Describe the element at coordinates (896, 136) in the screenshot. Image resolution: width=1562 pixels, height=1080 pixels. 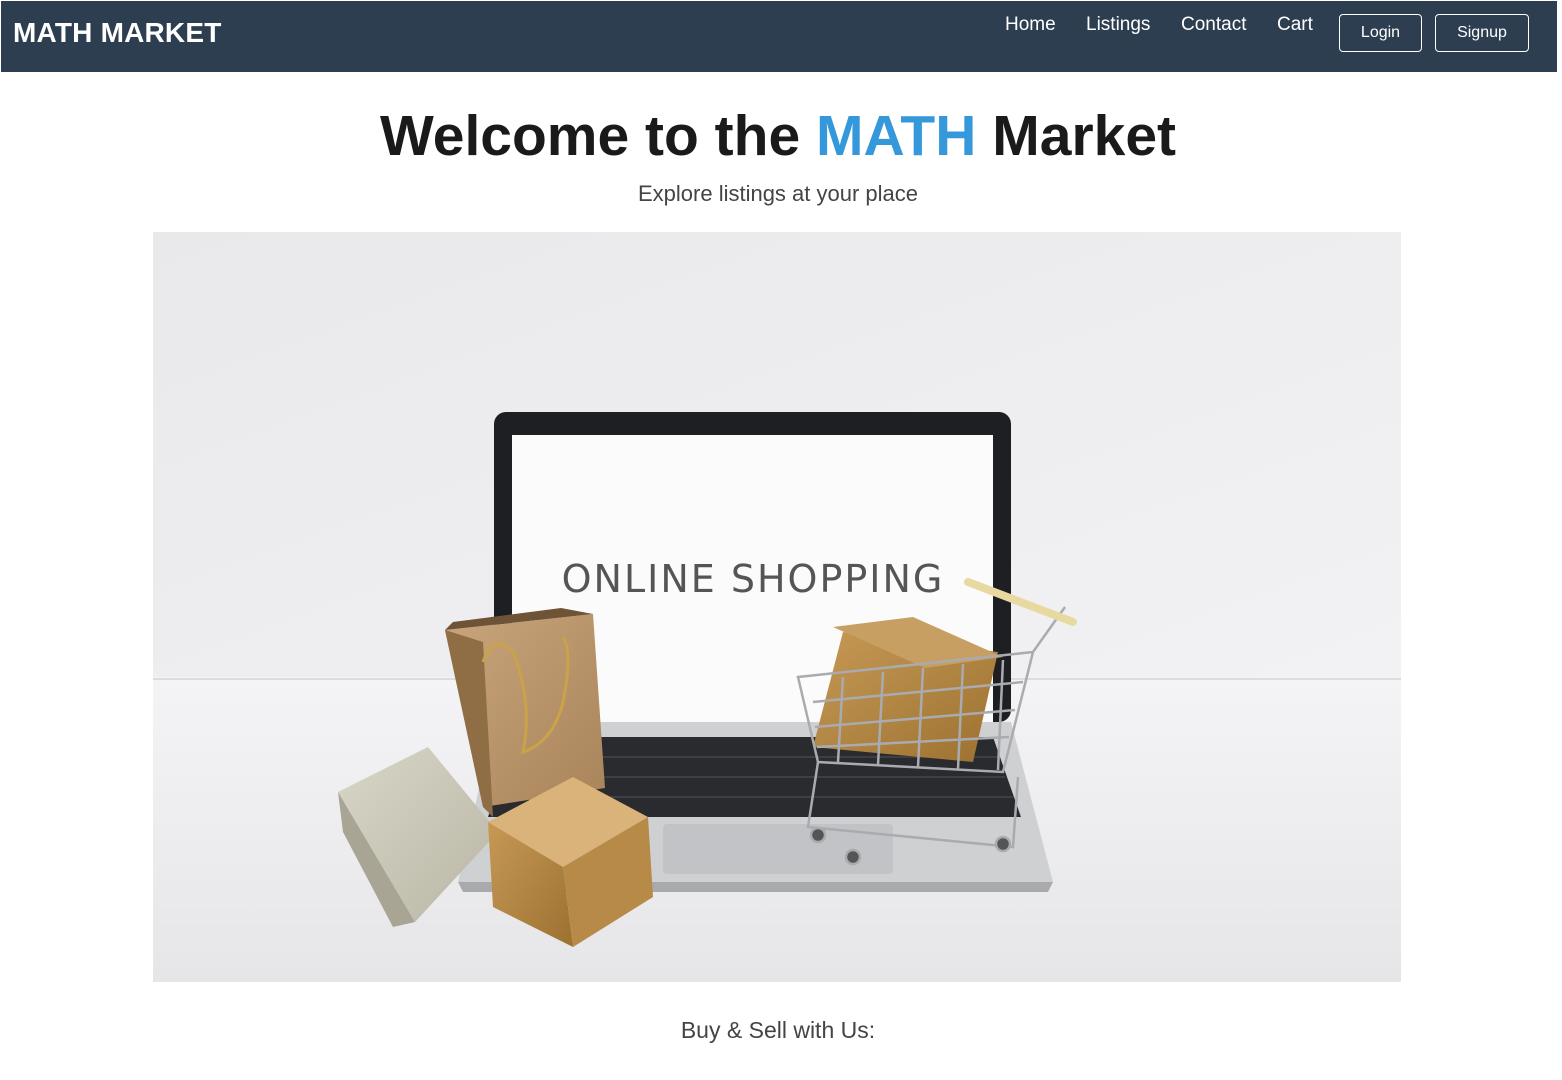
I see `hero-title-accent: MATH` at that location.